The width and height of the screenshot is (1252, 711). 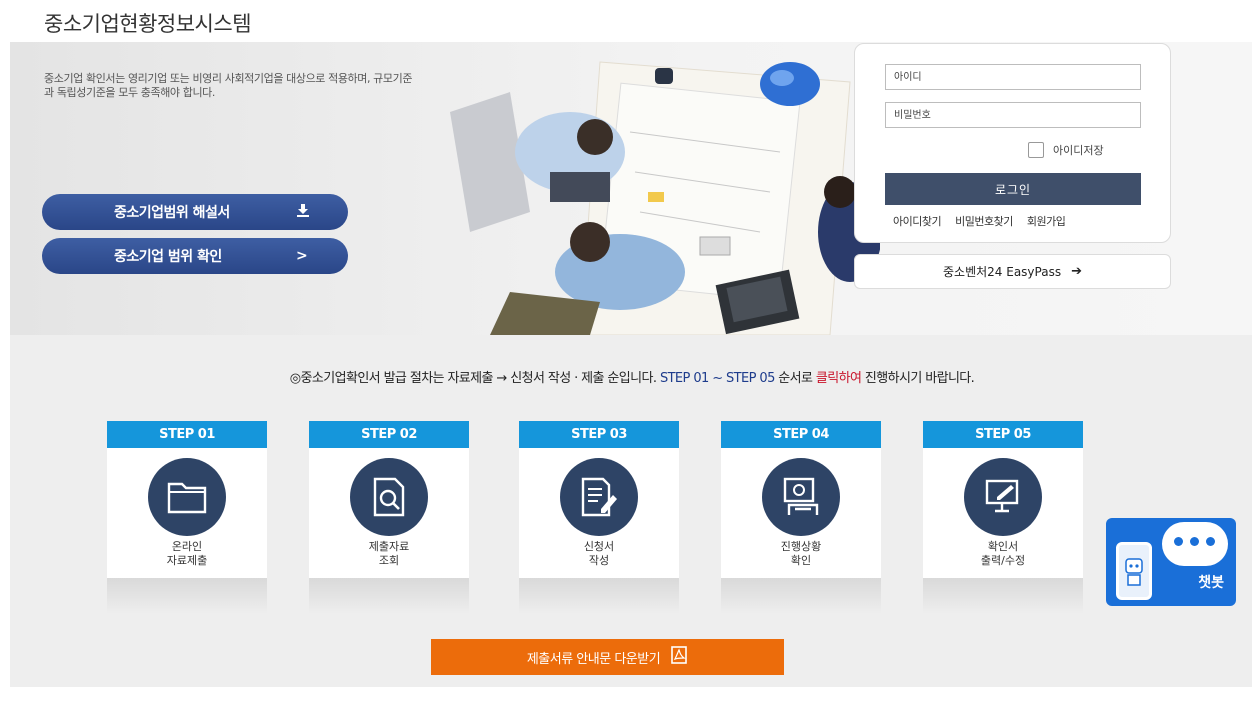 I want to click on checkbox-box, so click(x=1036, y=150).